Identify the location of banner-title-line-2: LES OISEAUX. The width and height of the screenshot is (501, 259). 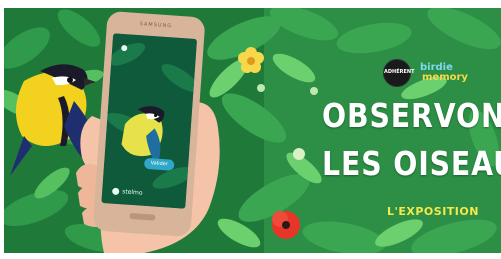
(411, 163).